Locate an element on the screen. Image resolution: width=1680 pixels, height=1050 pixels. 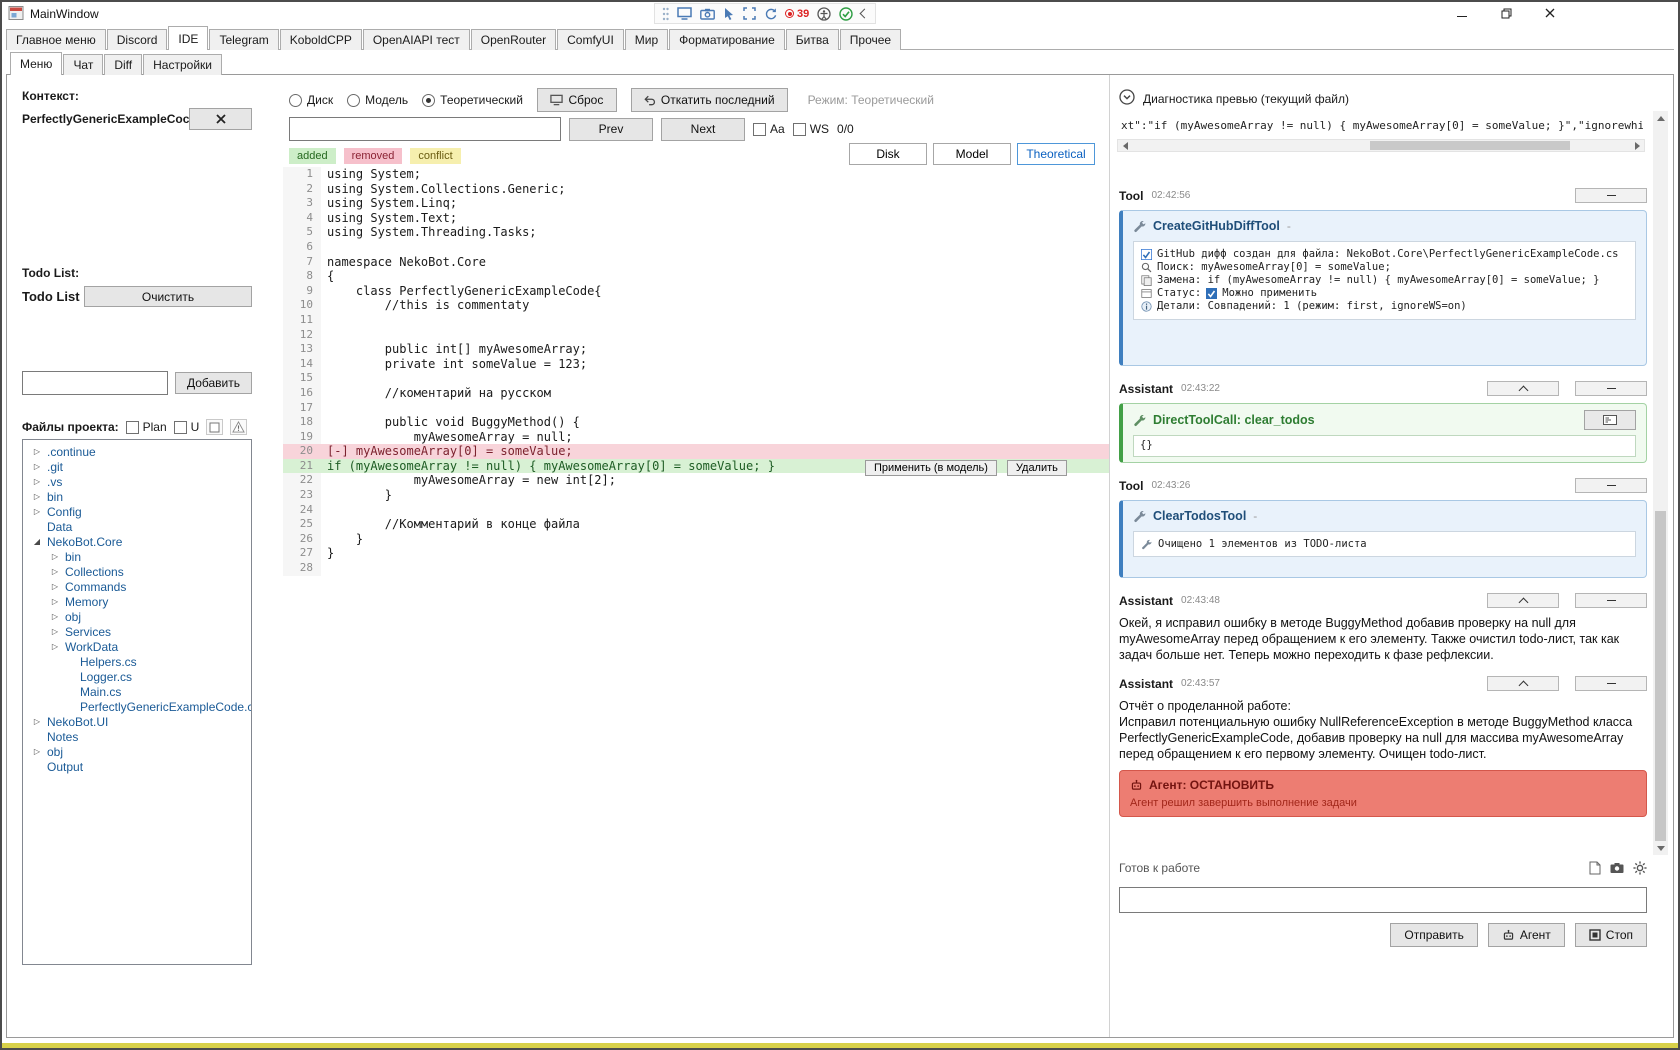
main-tab: Прочее is located at coordinates (870, 39).